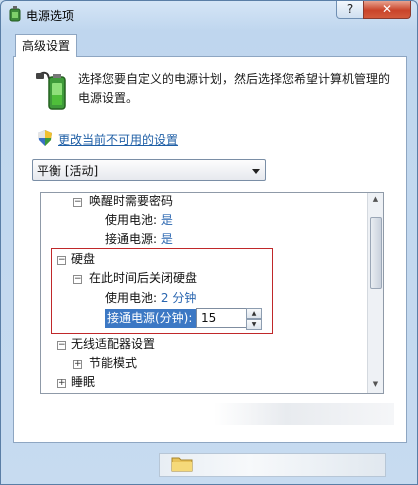 Image resolution: width=418 pixels, height=485 pixels. Describe the element at coordinates (15, 14) in the screenshot. I see `power-options-icon` at that location.